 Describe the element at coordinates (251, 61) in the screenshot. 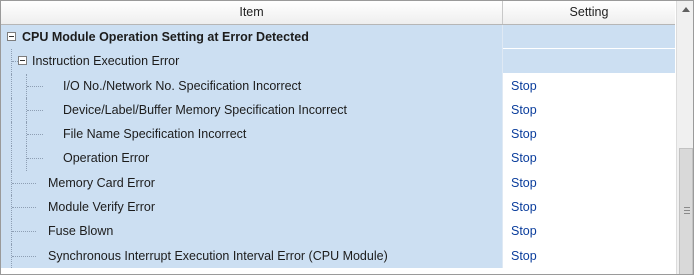

I see `item-cell: Instruction Execution Error` at that location.